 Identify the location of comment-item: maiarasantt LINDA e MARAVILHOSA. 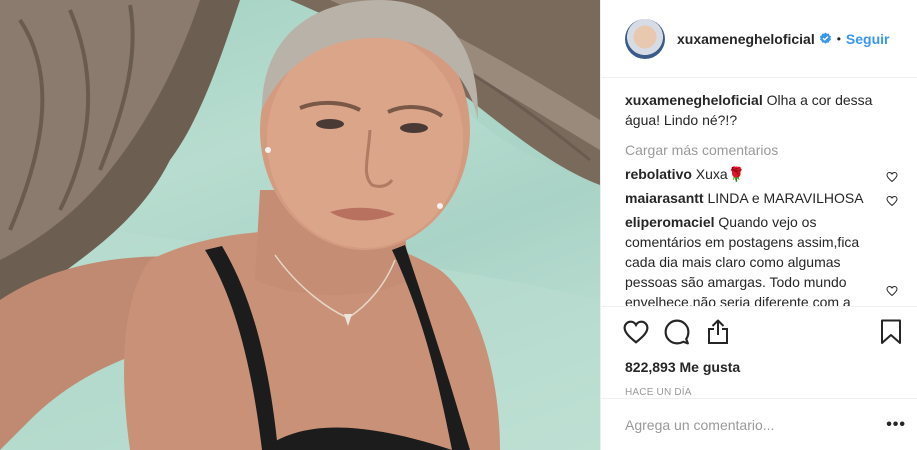
(763, 198).